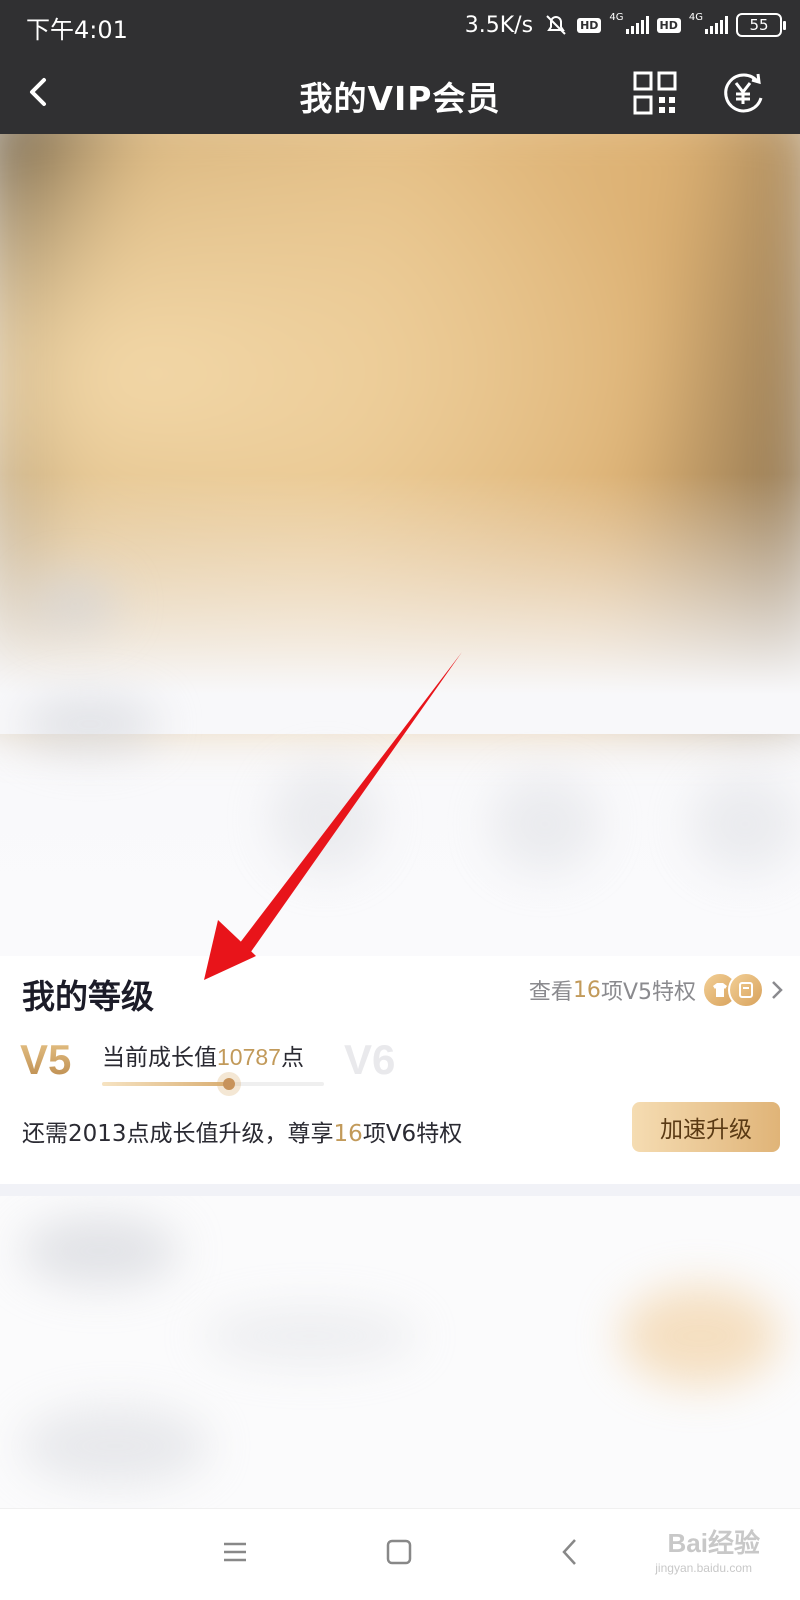  What do you see at coordinates (648, 992) in the screenshot?
I see `privilege-suffix: 项V5特权` at bounding box center [648, 992].